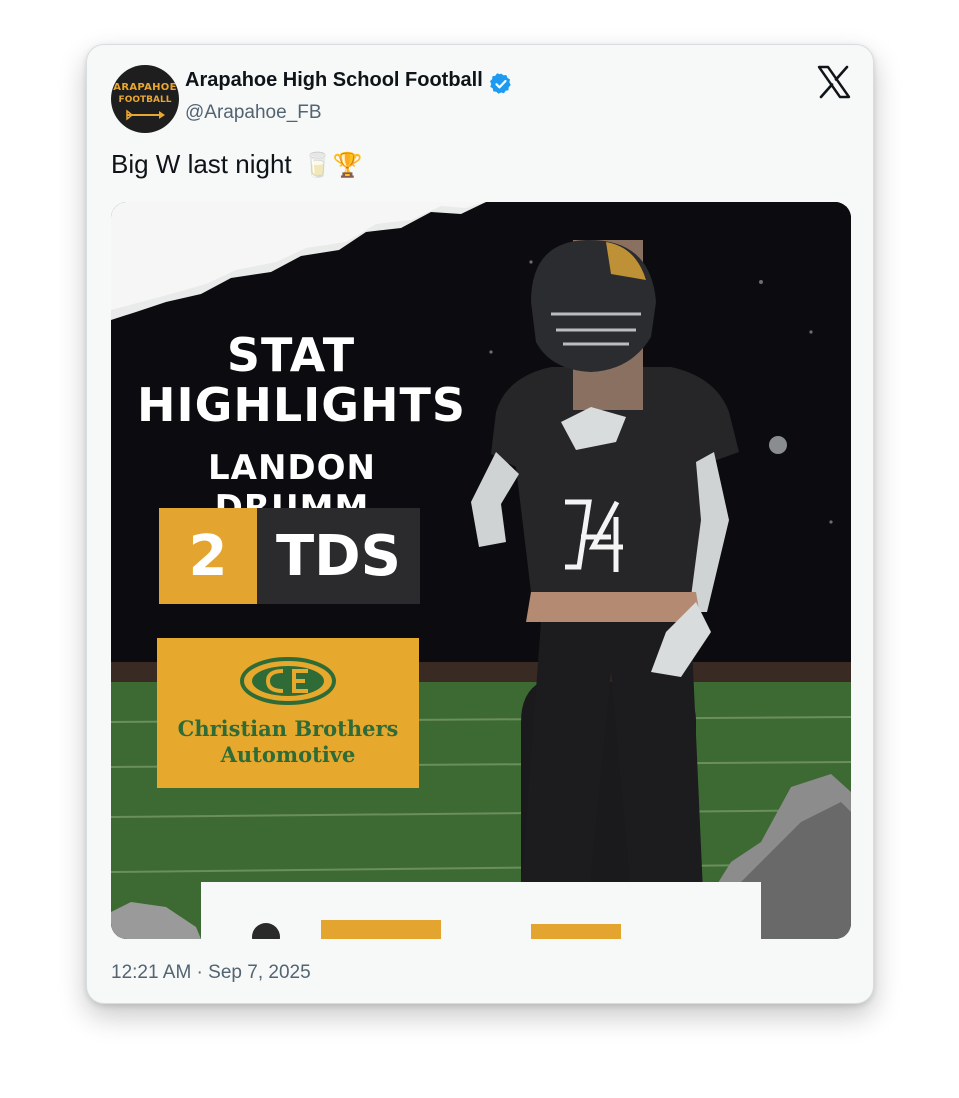  I want to click on stat-title-line1: STAT, so click(291, 355).